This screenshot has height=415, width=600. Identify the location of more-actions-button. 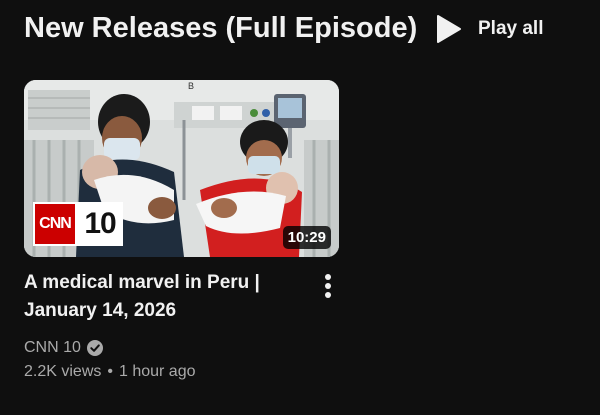
(328, 286).